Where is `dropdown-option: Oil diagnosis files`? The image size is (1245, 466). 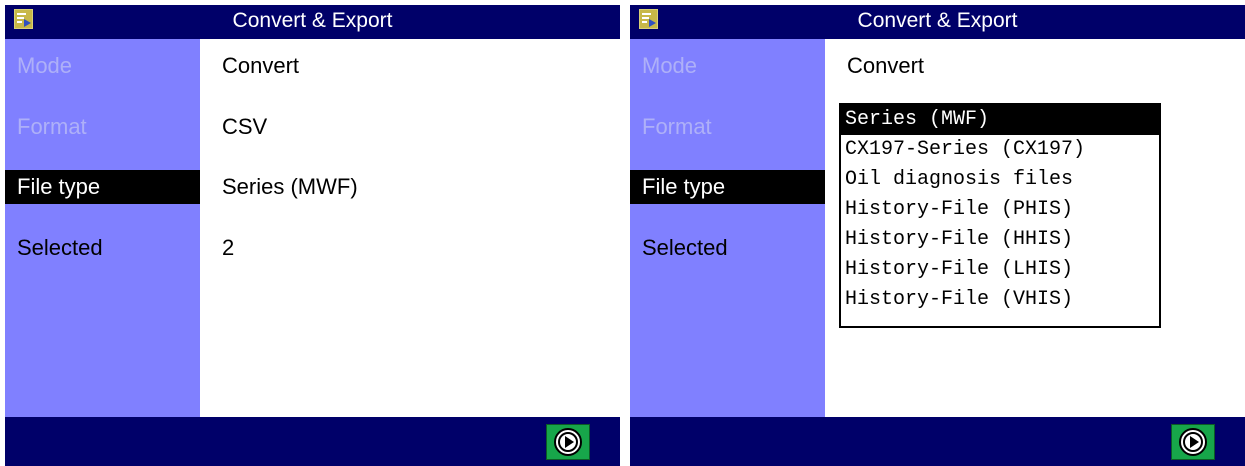
dropdown-option: Oil diagnosis files is located at coordinates (1000, 180).